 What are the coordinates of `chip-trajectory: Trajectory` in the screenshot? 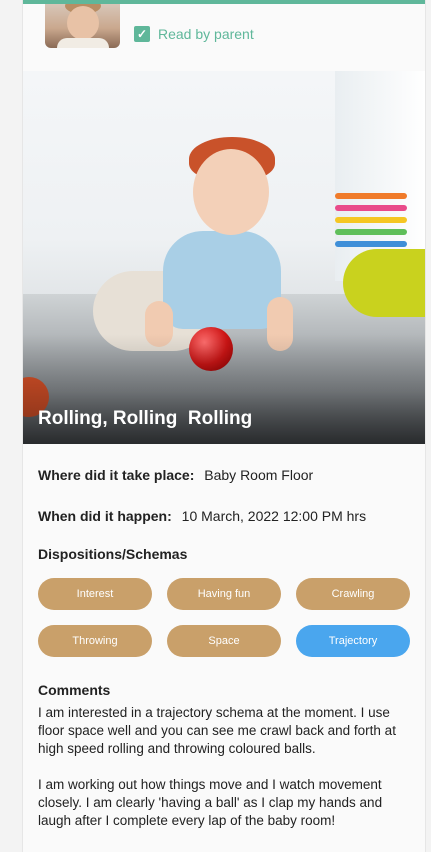 It's located at (353, 641).